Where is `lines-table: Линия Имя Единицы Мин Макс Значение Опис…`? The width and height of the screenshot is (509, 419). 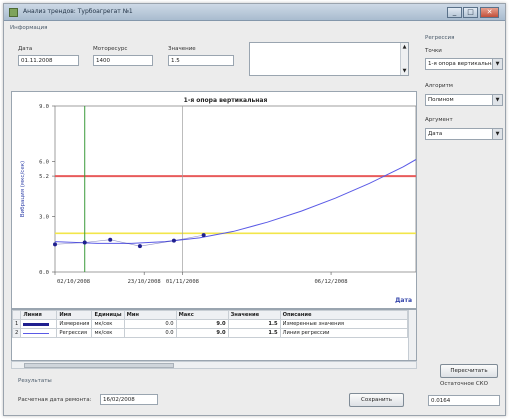
lines-table: Линия Имя Единицы Мин Макс Значение Опис… is located at coordinates (214, 335).